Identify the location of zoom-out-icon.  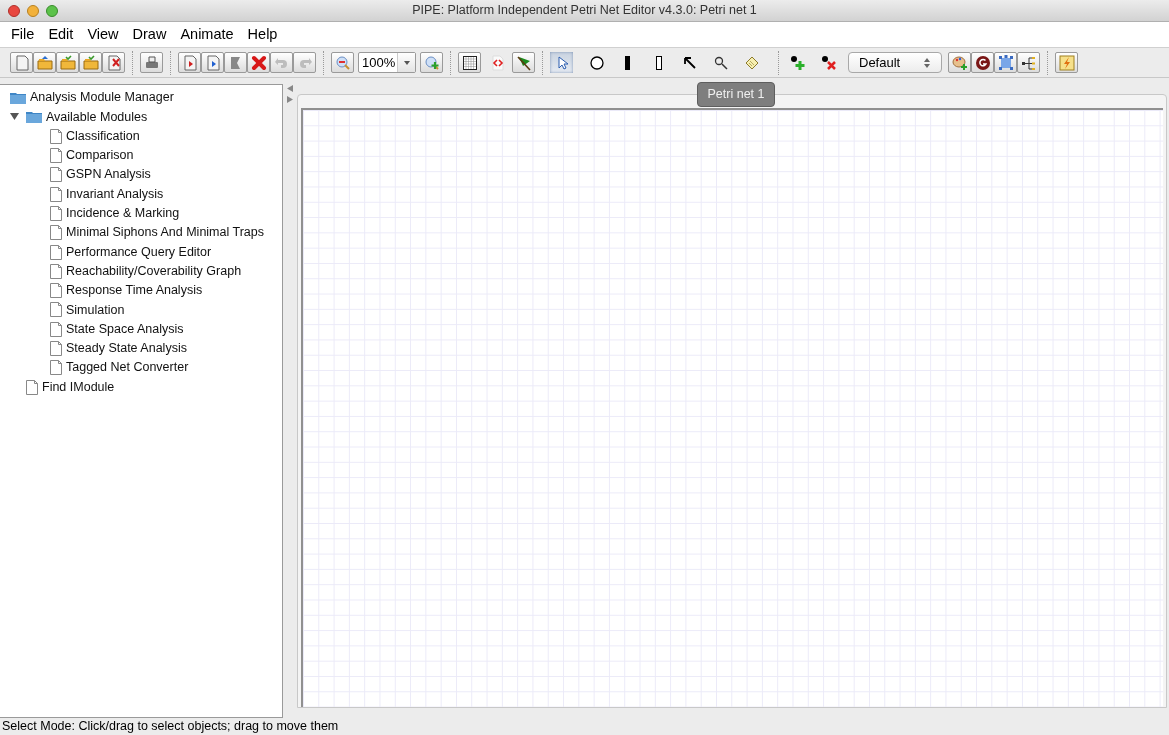
(342, 62).